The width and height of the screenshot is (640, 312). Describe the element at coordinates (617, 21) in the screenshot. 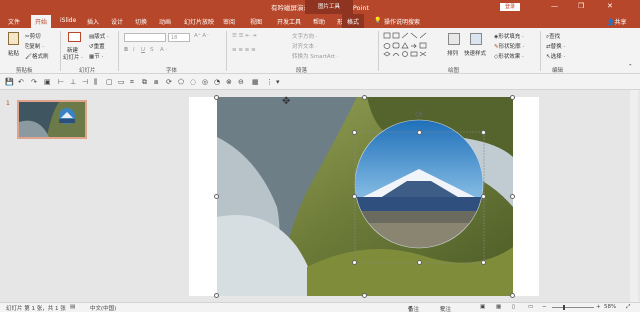

I see `share-button: 👤共享` at that location.